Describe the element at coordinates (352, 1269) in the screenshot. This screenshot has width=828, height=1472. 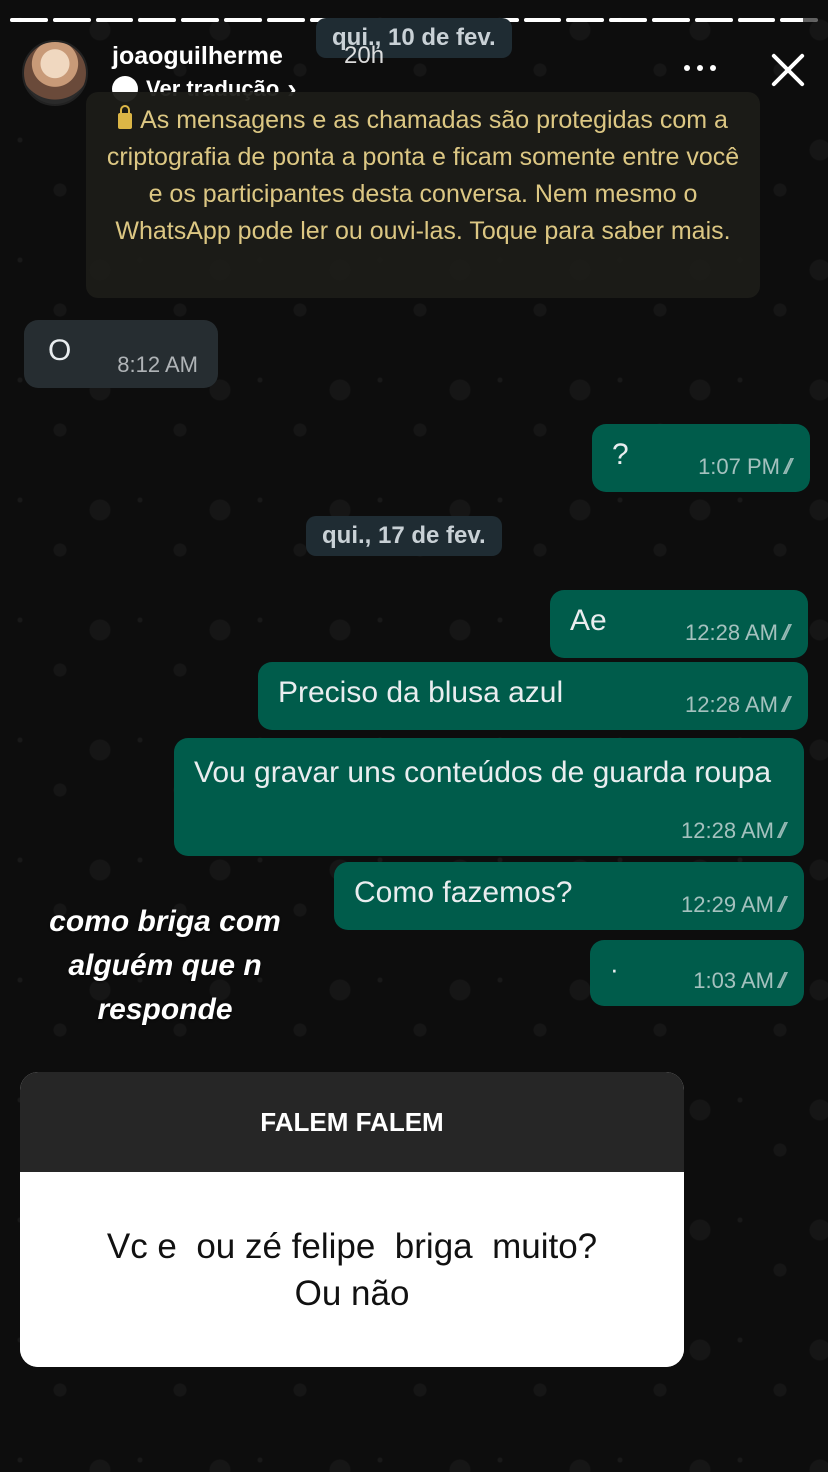
I see `question-body: Vc e ou zé felipe briga muito? Ou não` at that location.